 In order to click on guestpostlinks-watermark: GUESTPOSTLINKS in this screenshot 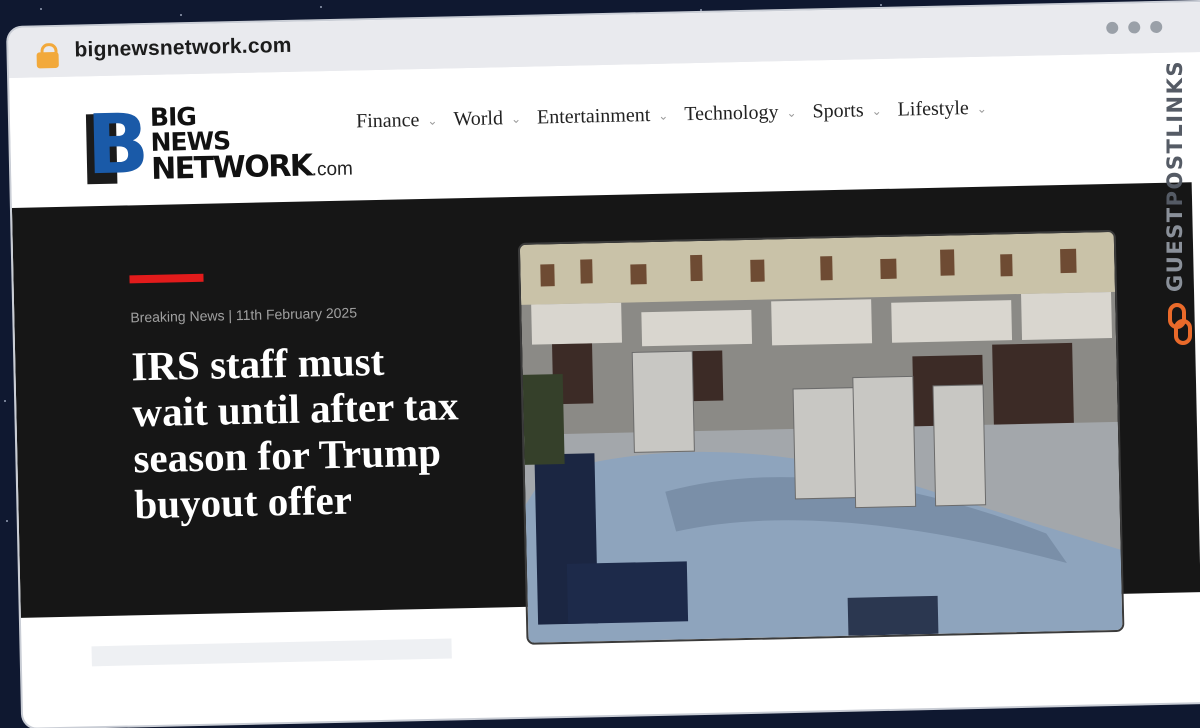, I will do `click(1180, 210)`.